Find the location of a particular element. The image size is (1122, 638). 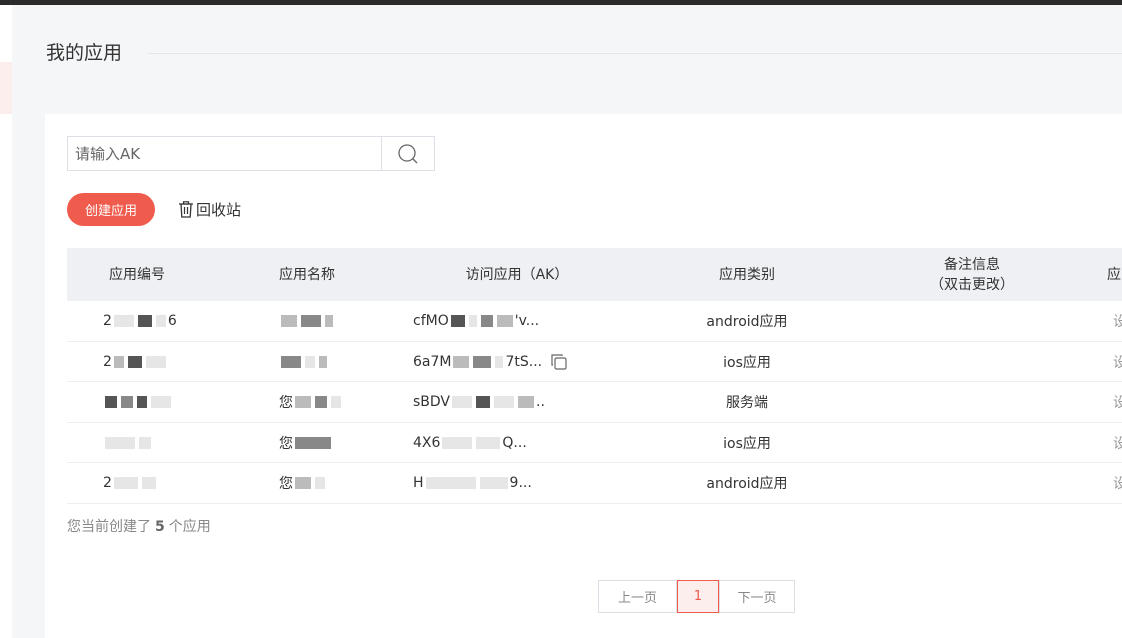

header-operation: 应 is located at coordinates (1114, 274).